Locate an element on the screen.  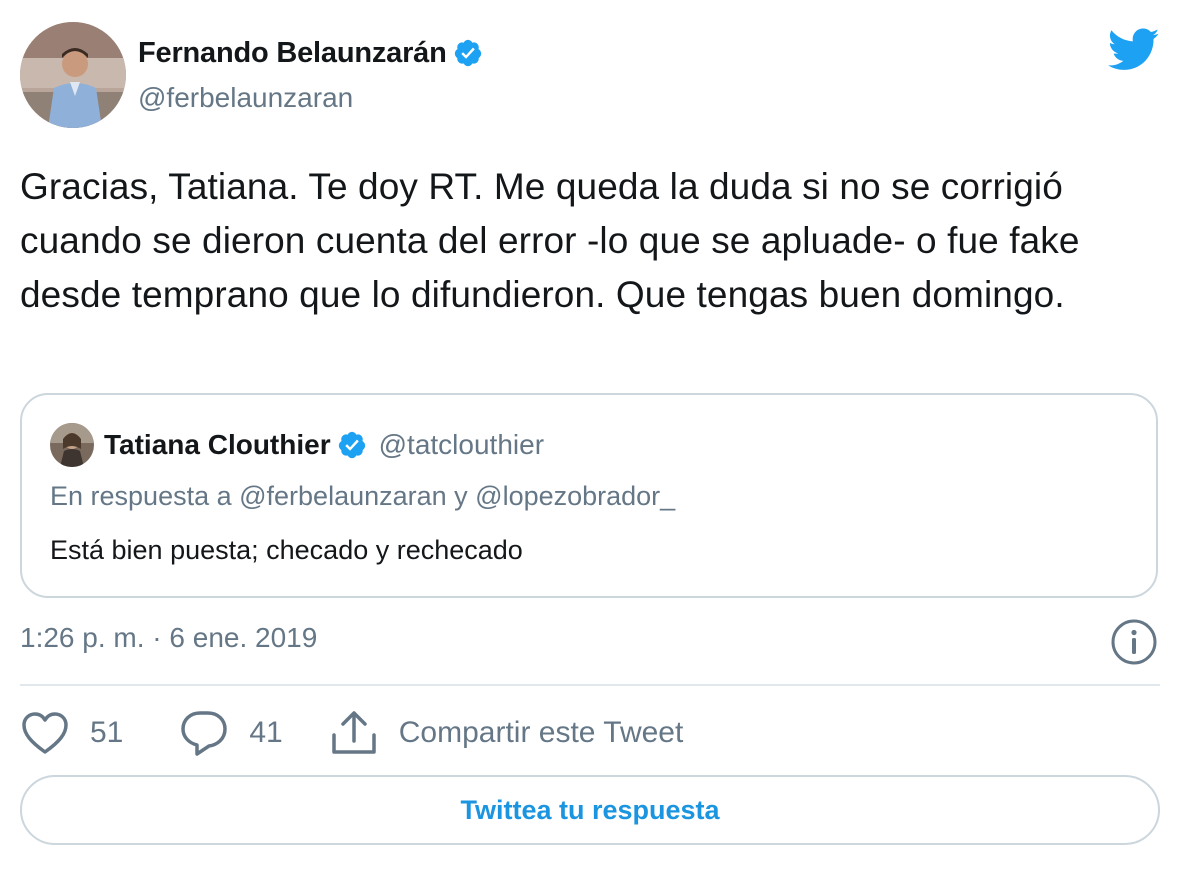
quoted-author-avatar is located at coordinates (72, 445).